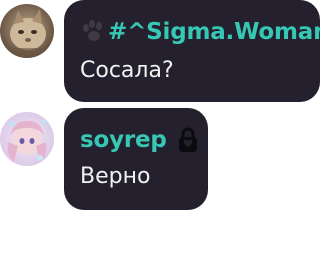 This screenshot has width=320, height=263. I want to click on author-row: soyrep, so click(139, 140).